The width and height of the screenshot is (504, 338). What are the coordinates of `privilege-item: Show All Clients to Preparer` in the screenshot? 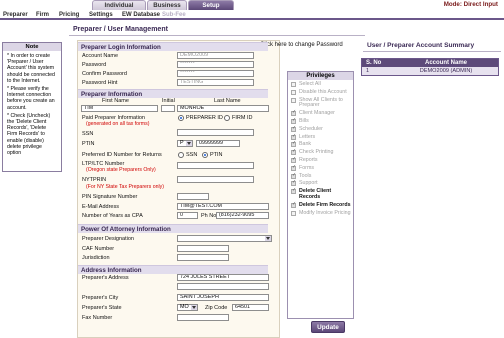 It's located at (322, 103).